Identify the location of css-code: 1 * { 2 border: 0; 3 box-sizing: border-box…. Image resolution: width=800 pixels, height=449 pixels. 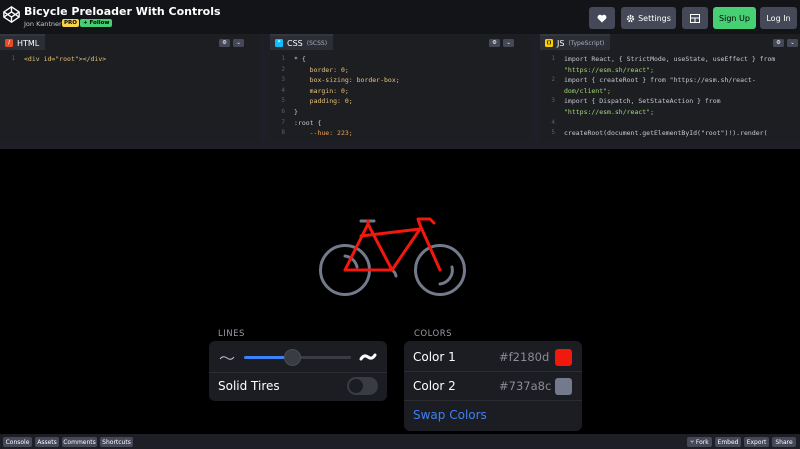
(400, 98).